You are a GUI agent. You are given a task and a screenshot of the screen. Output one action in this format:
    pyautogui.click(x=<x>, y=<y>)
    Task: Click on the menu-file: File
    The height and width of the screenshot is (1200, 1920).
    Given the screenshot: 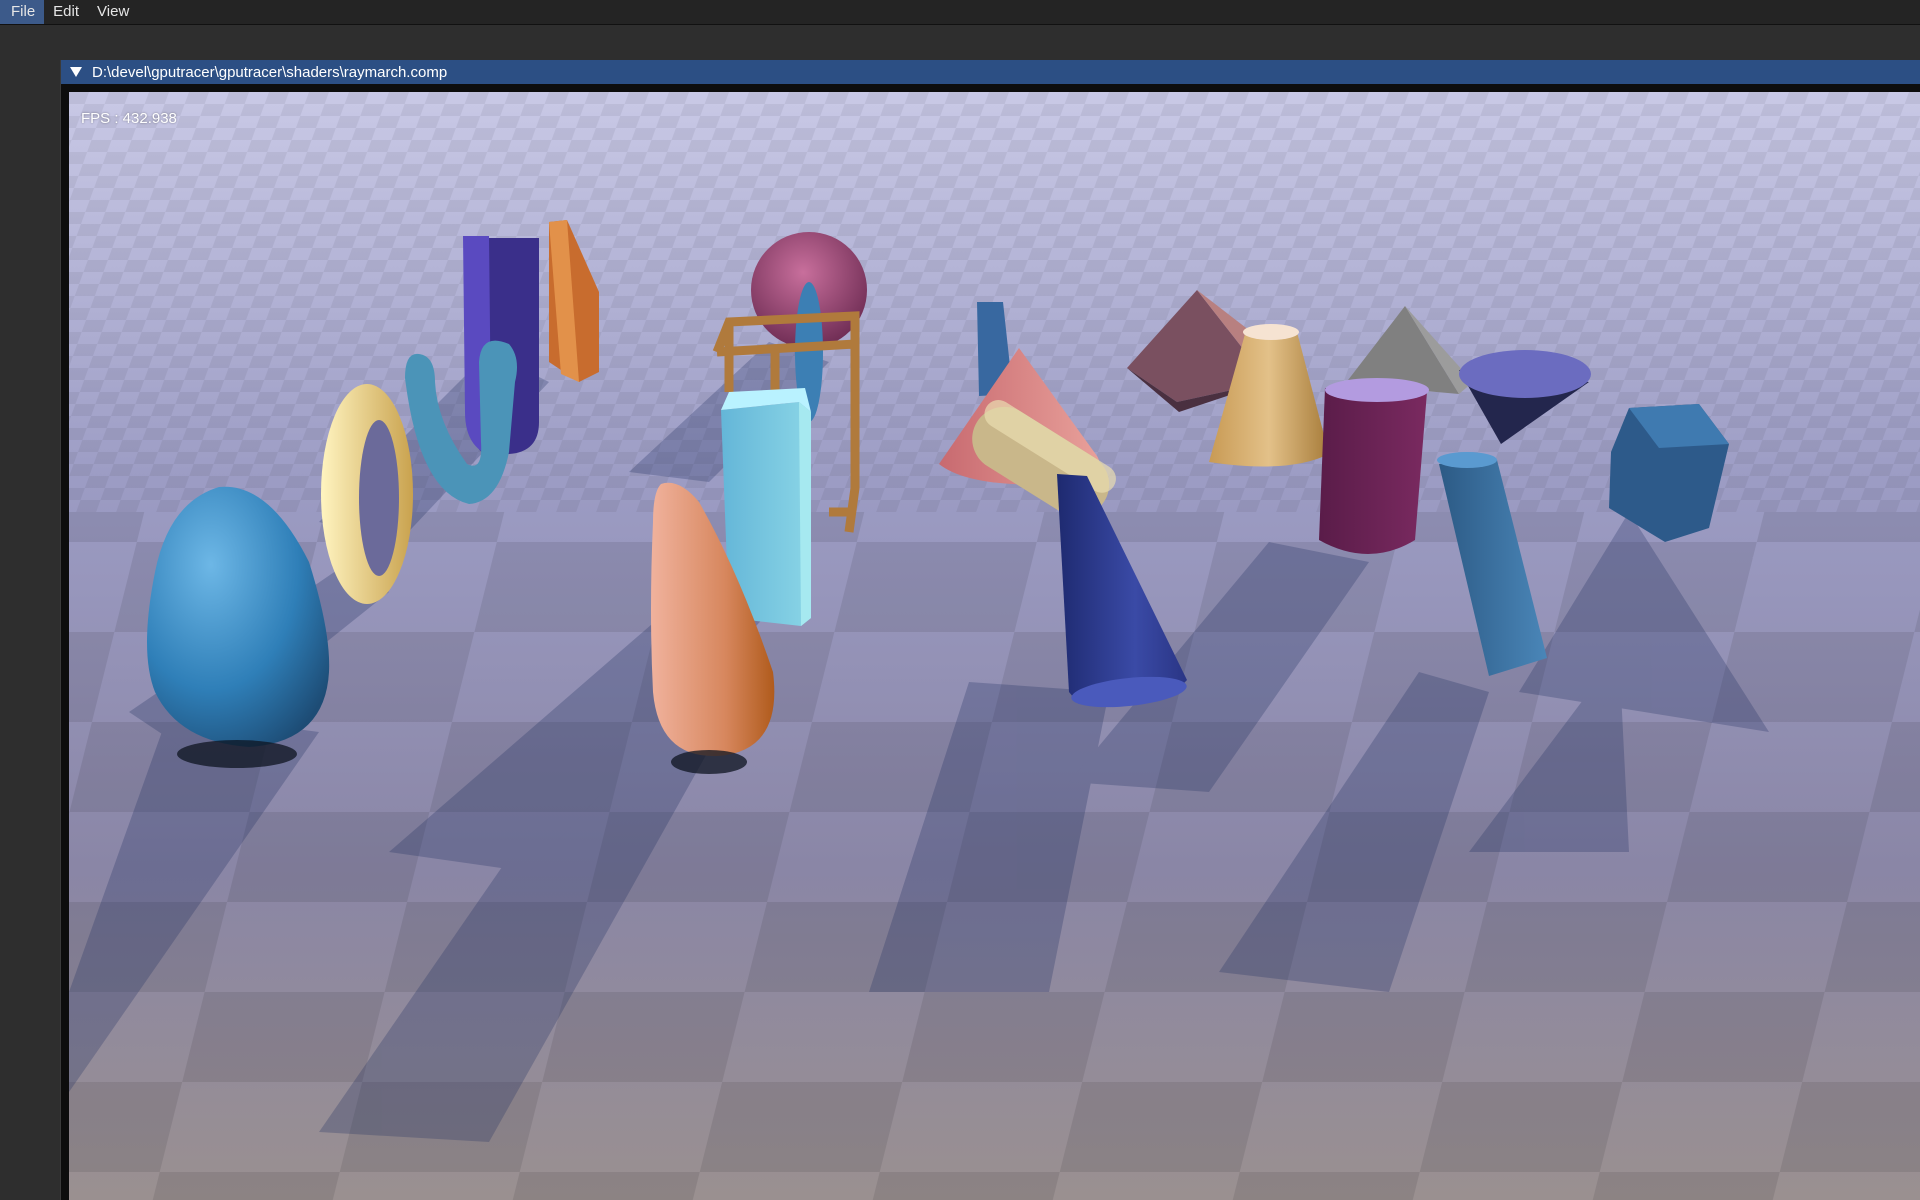 What is the action you would take?
    pyautogui.click(x=22, y=12)
    